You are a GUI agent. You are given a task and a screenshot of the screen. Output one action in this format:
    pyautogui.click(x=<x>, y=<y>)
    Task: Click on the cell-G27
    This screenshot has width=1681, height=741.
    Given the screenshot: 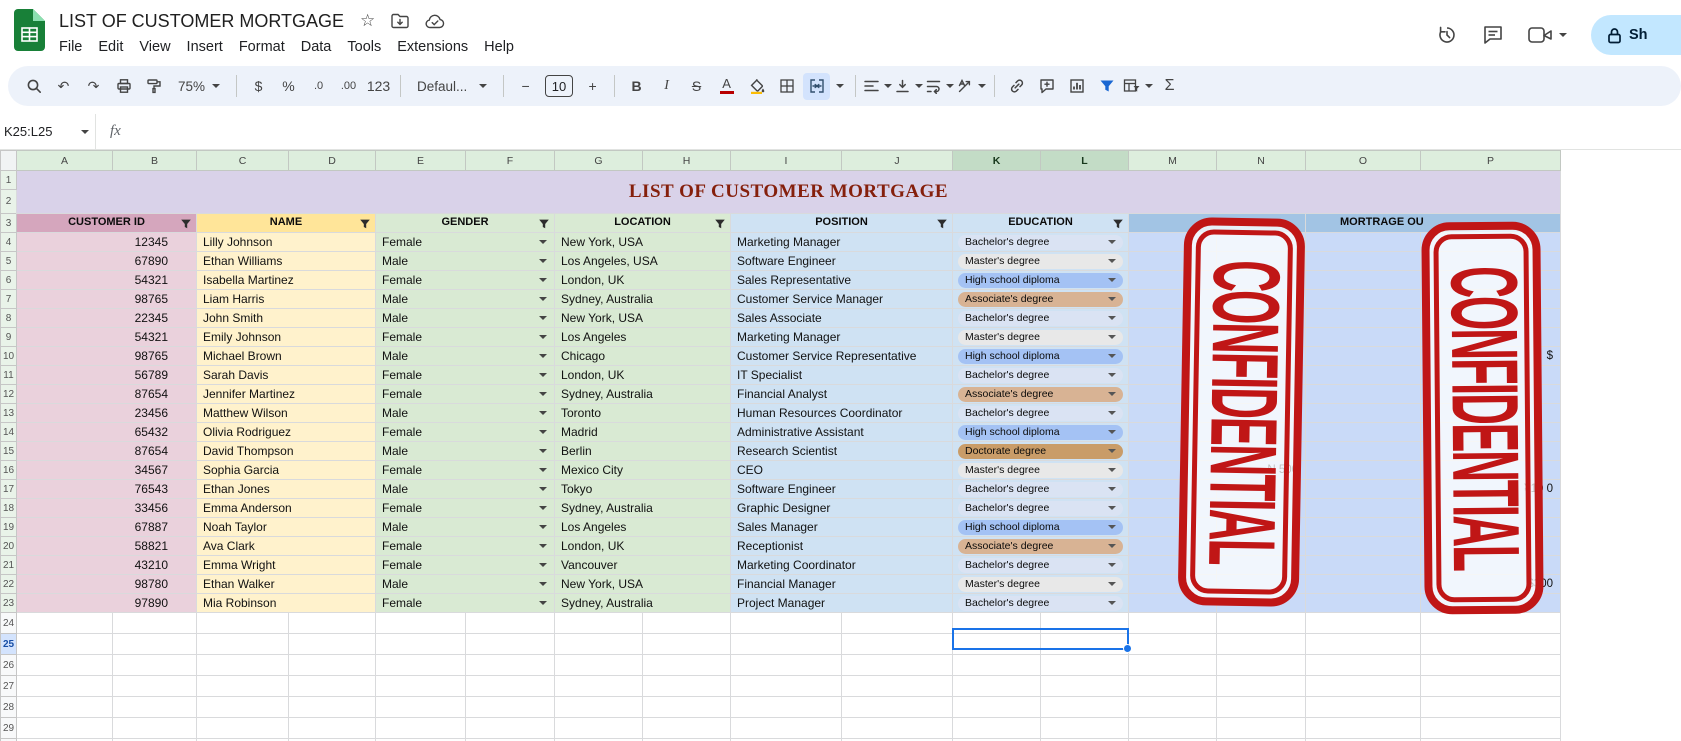 What is the action you would take?
    pyautogui.click(x=598, y=686)
    